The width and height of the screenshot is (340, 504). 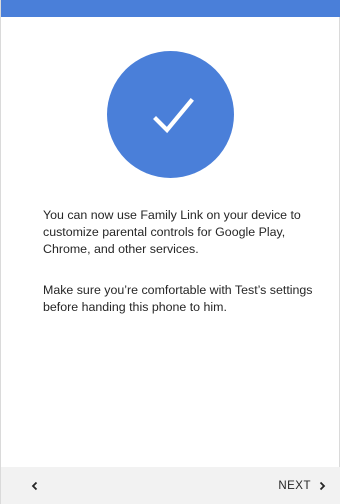 What do you see at coordinates (322, 486) in the screenshot?
I see `chevron-right-icon` at bounding box center [322, 486].